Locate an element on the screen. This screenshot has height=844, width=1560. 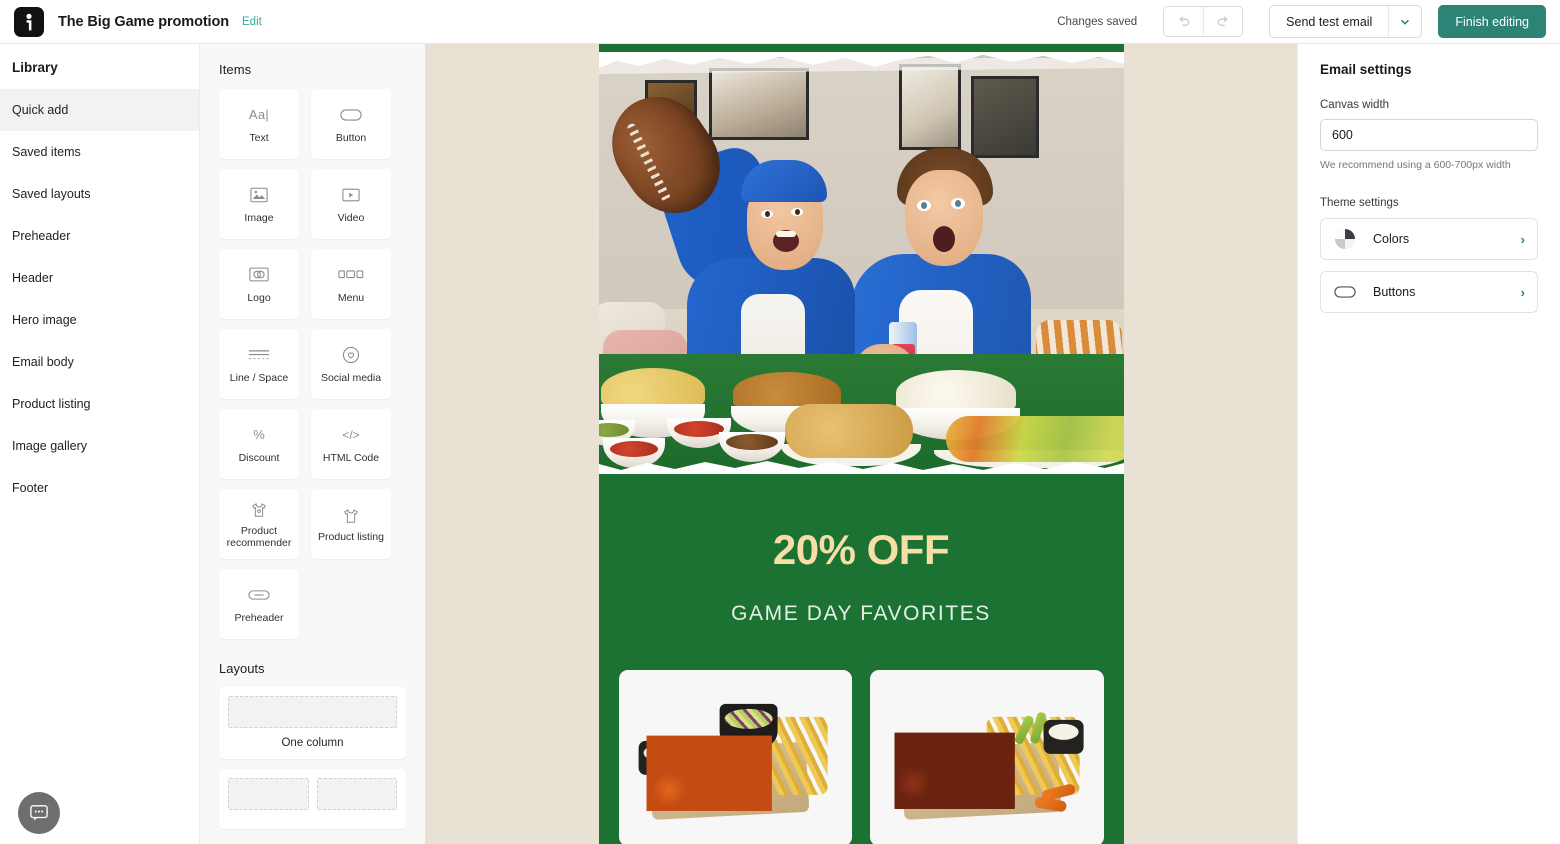
library-heading: Library is located at coordinates (35, 67).